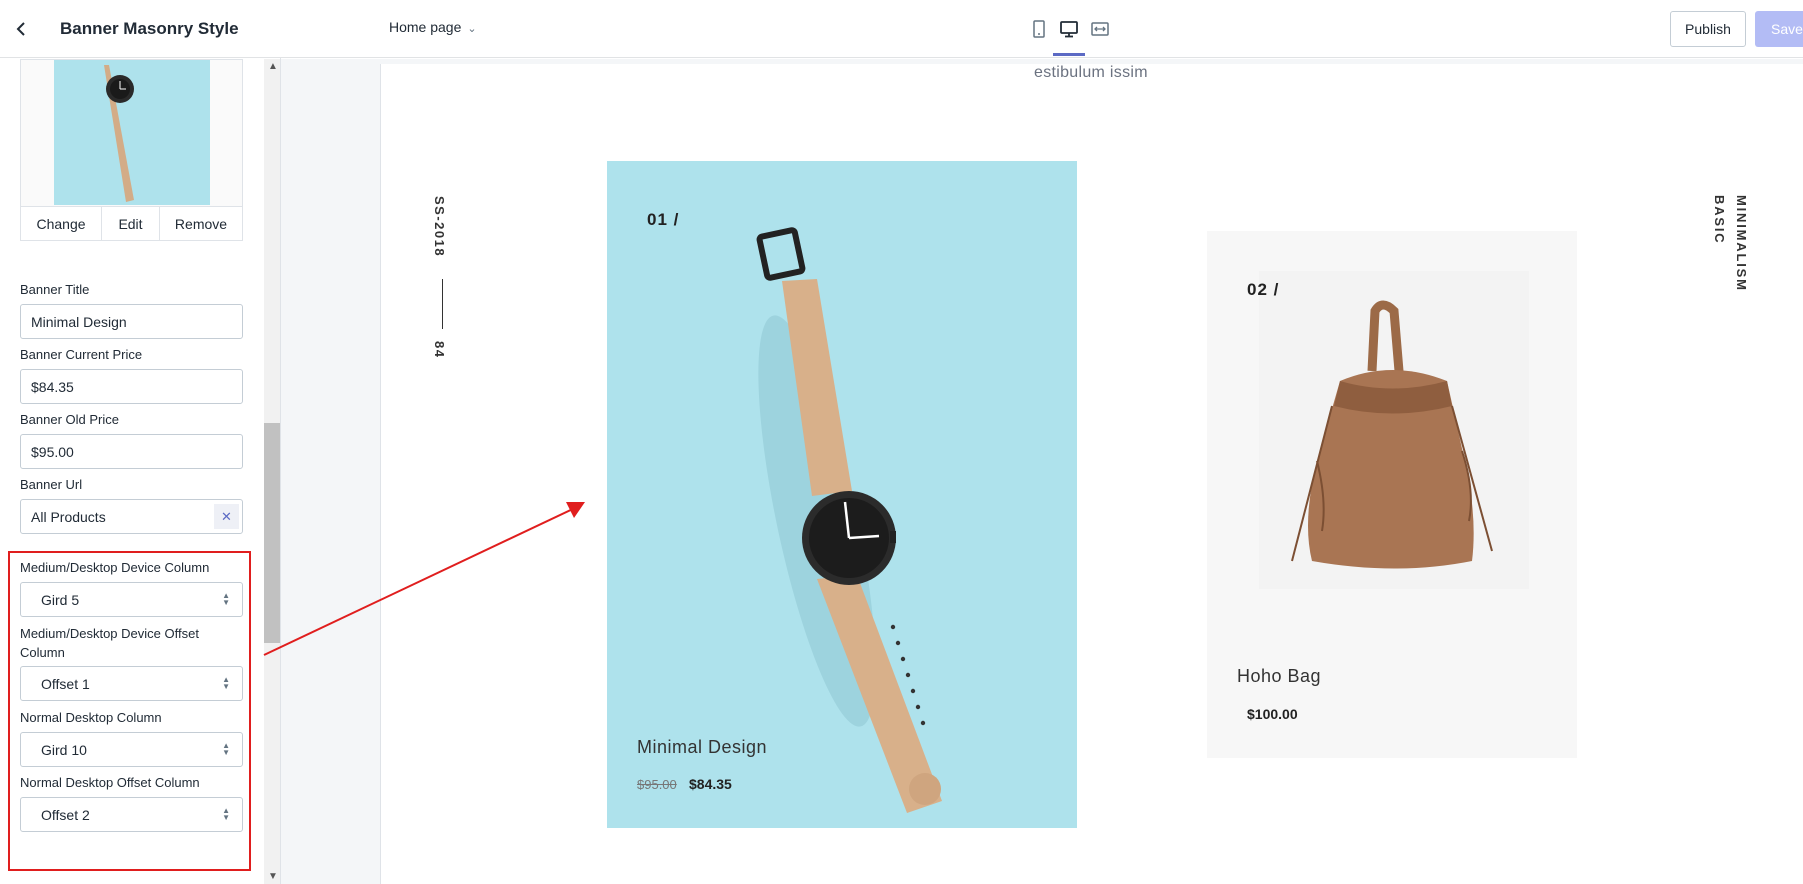 This screenshot has height=884, width=1803. Describe the element at coordinates (79, 321) in the screenshot. I see `banner-title-value: Minimal Design` at that location.